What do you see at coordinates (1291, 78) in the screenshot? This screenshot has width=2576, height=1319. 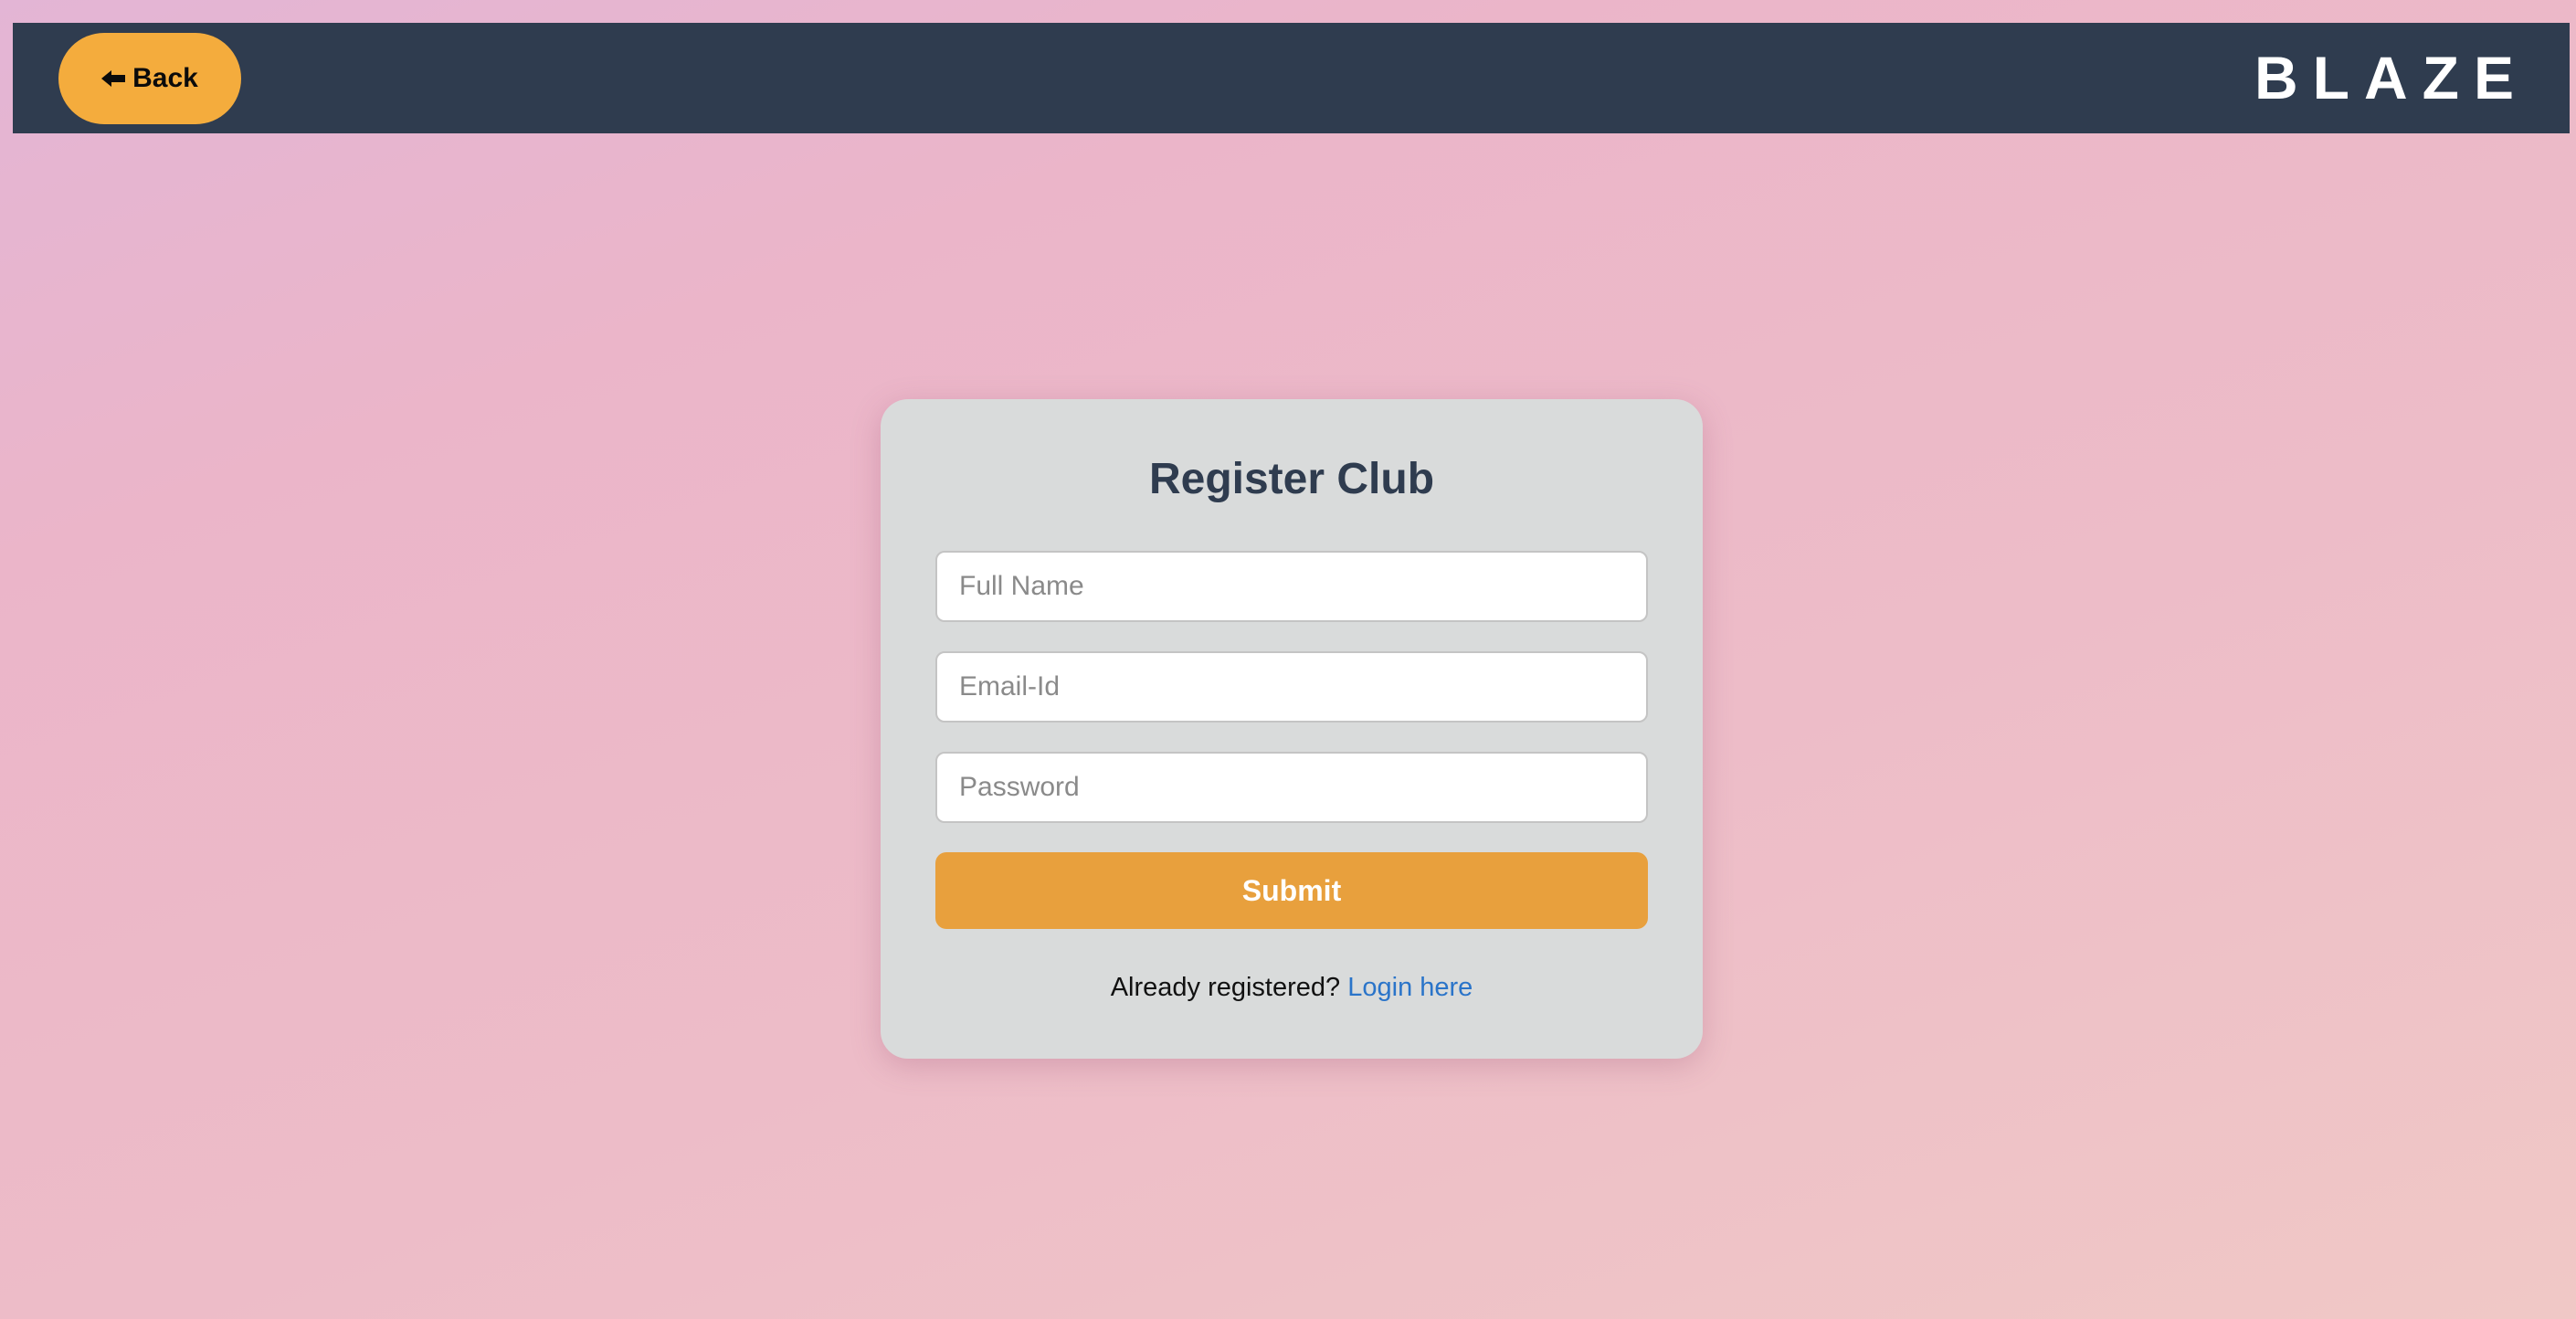 I see `top-navbar: Back BLAZE` at bounding box center [1291, 78].